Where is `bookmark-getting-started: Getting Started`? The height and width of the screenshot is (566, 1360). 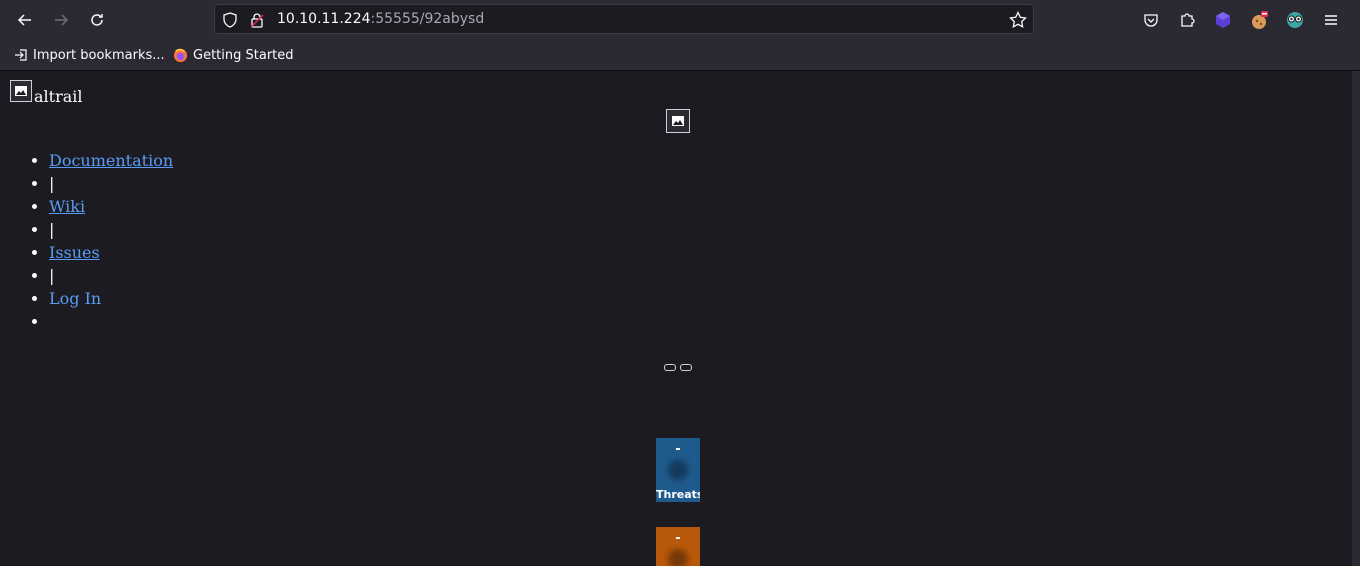 bookmark-getting-started: Getting Started is located at coordinates (233, 55).